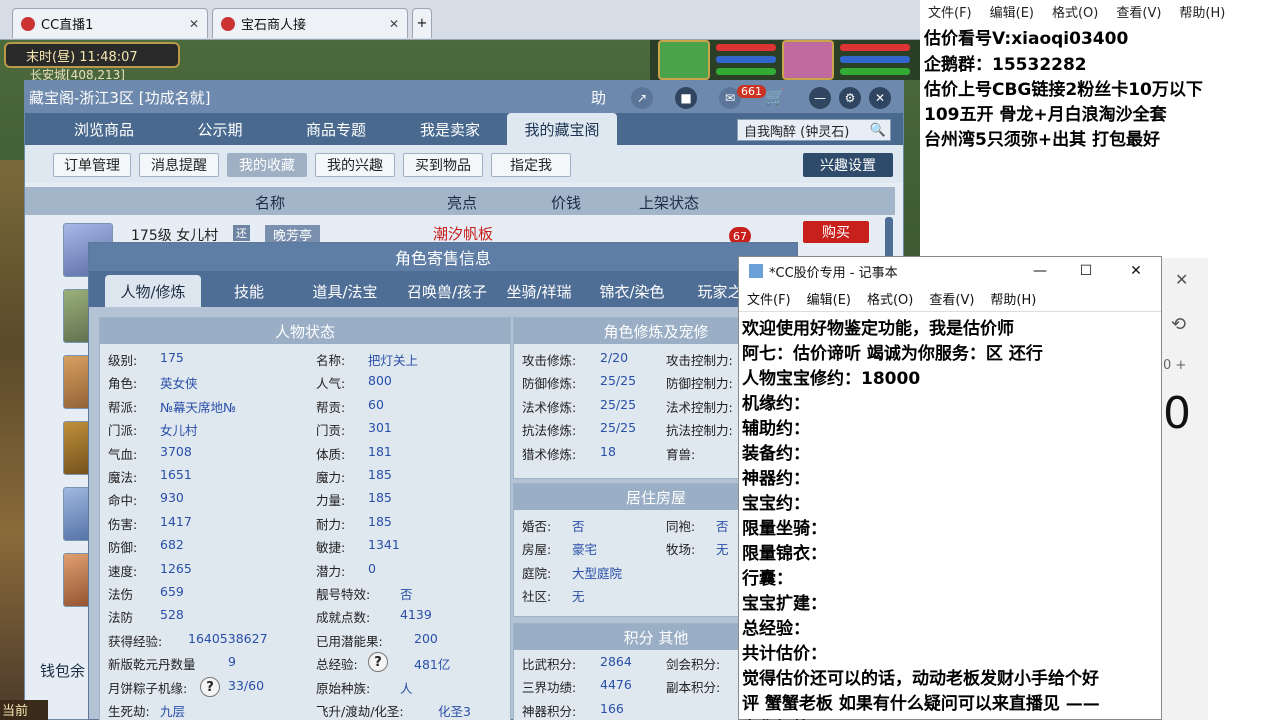 This screenshot has width=1280, height=720. I want to click on minimize-button: —, so click(1040, 271).